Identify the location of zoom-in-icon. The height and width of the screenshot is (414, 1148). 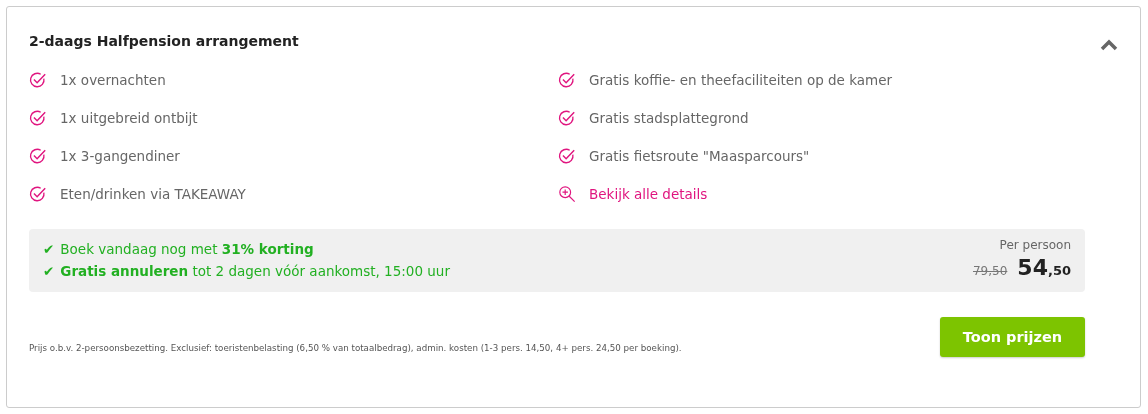
(567, 194).